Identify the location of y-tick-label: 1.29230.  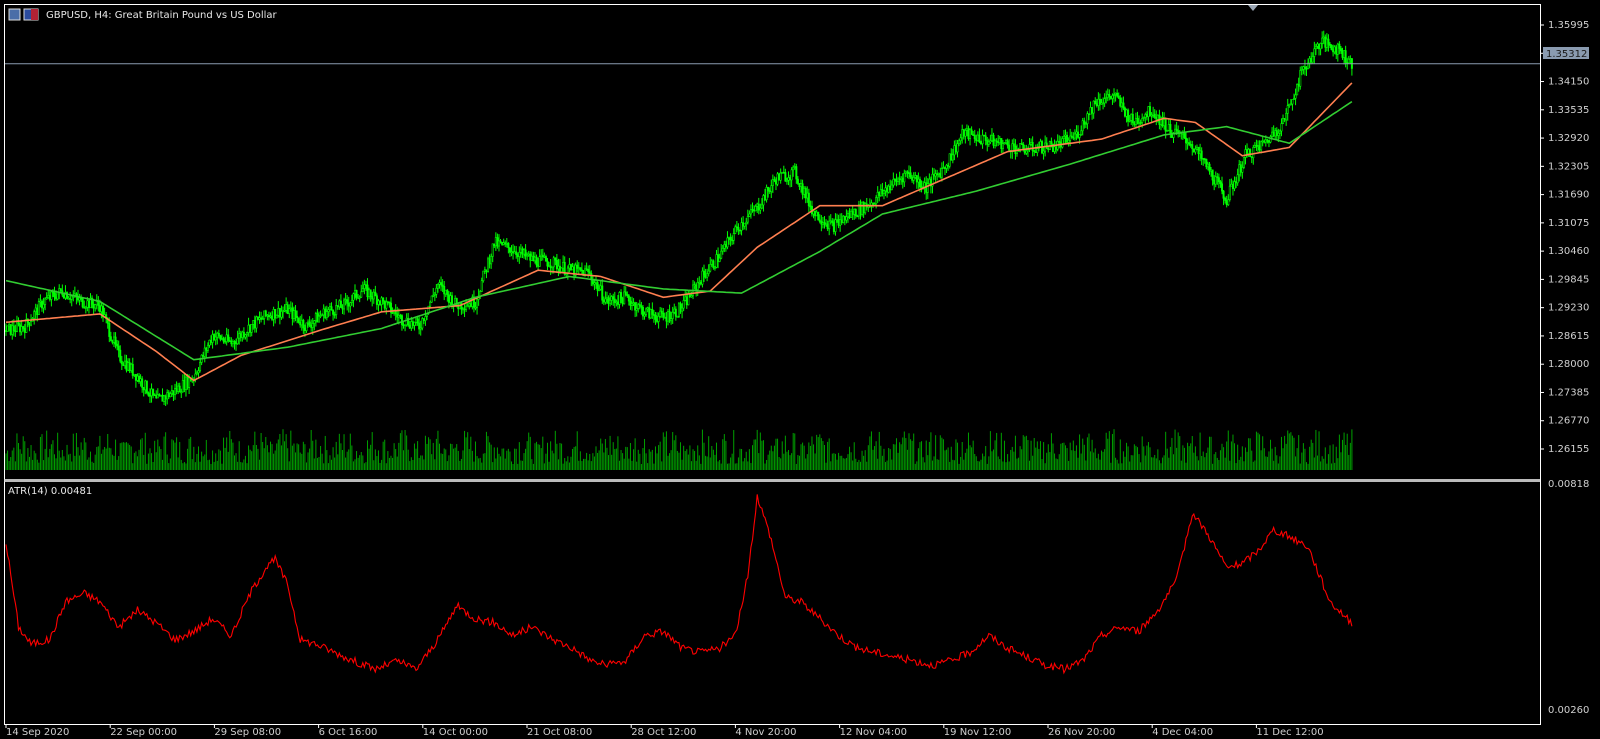
(1568, 308).